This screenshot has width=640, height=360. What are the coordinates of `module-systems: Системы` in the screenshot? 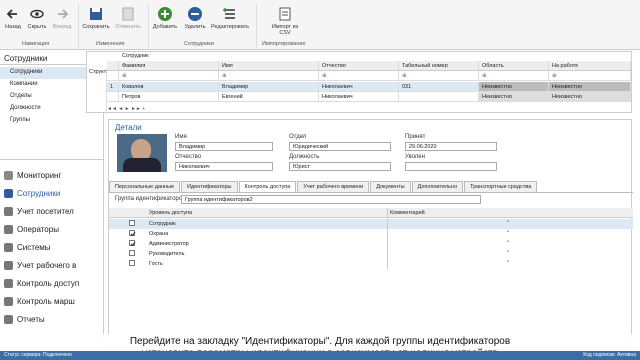 It's located at (52, 247).